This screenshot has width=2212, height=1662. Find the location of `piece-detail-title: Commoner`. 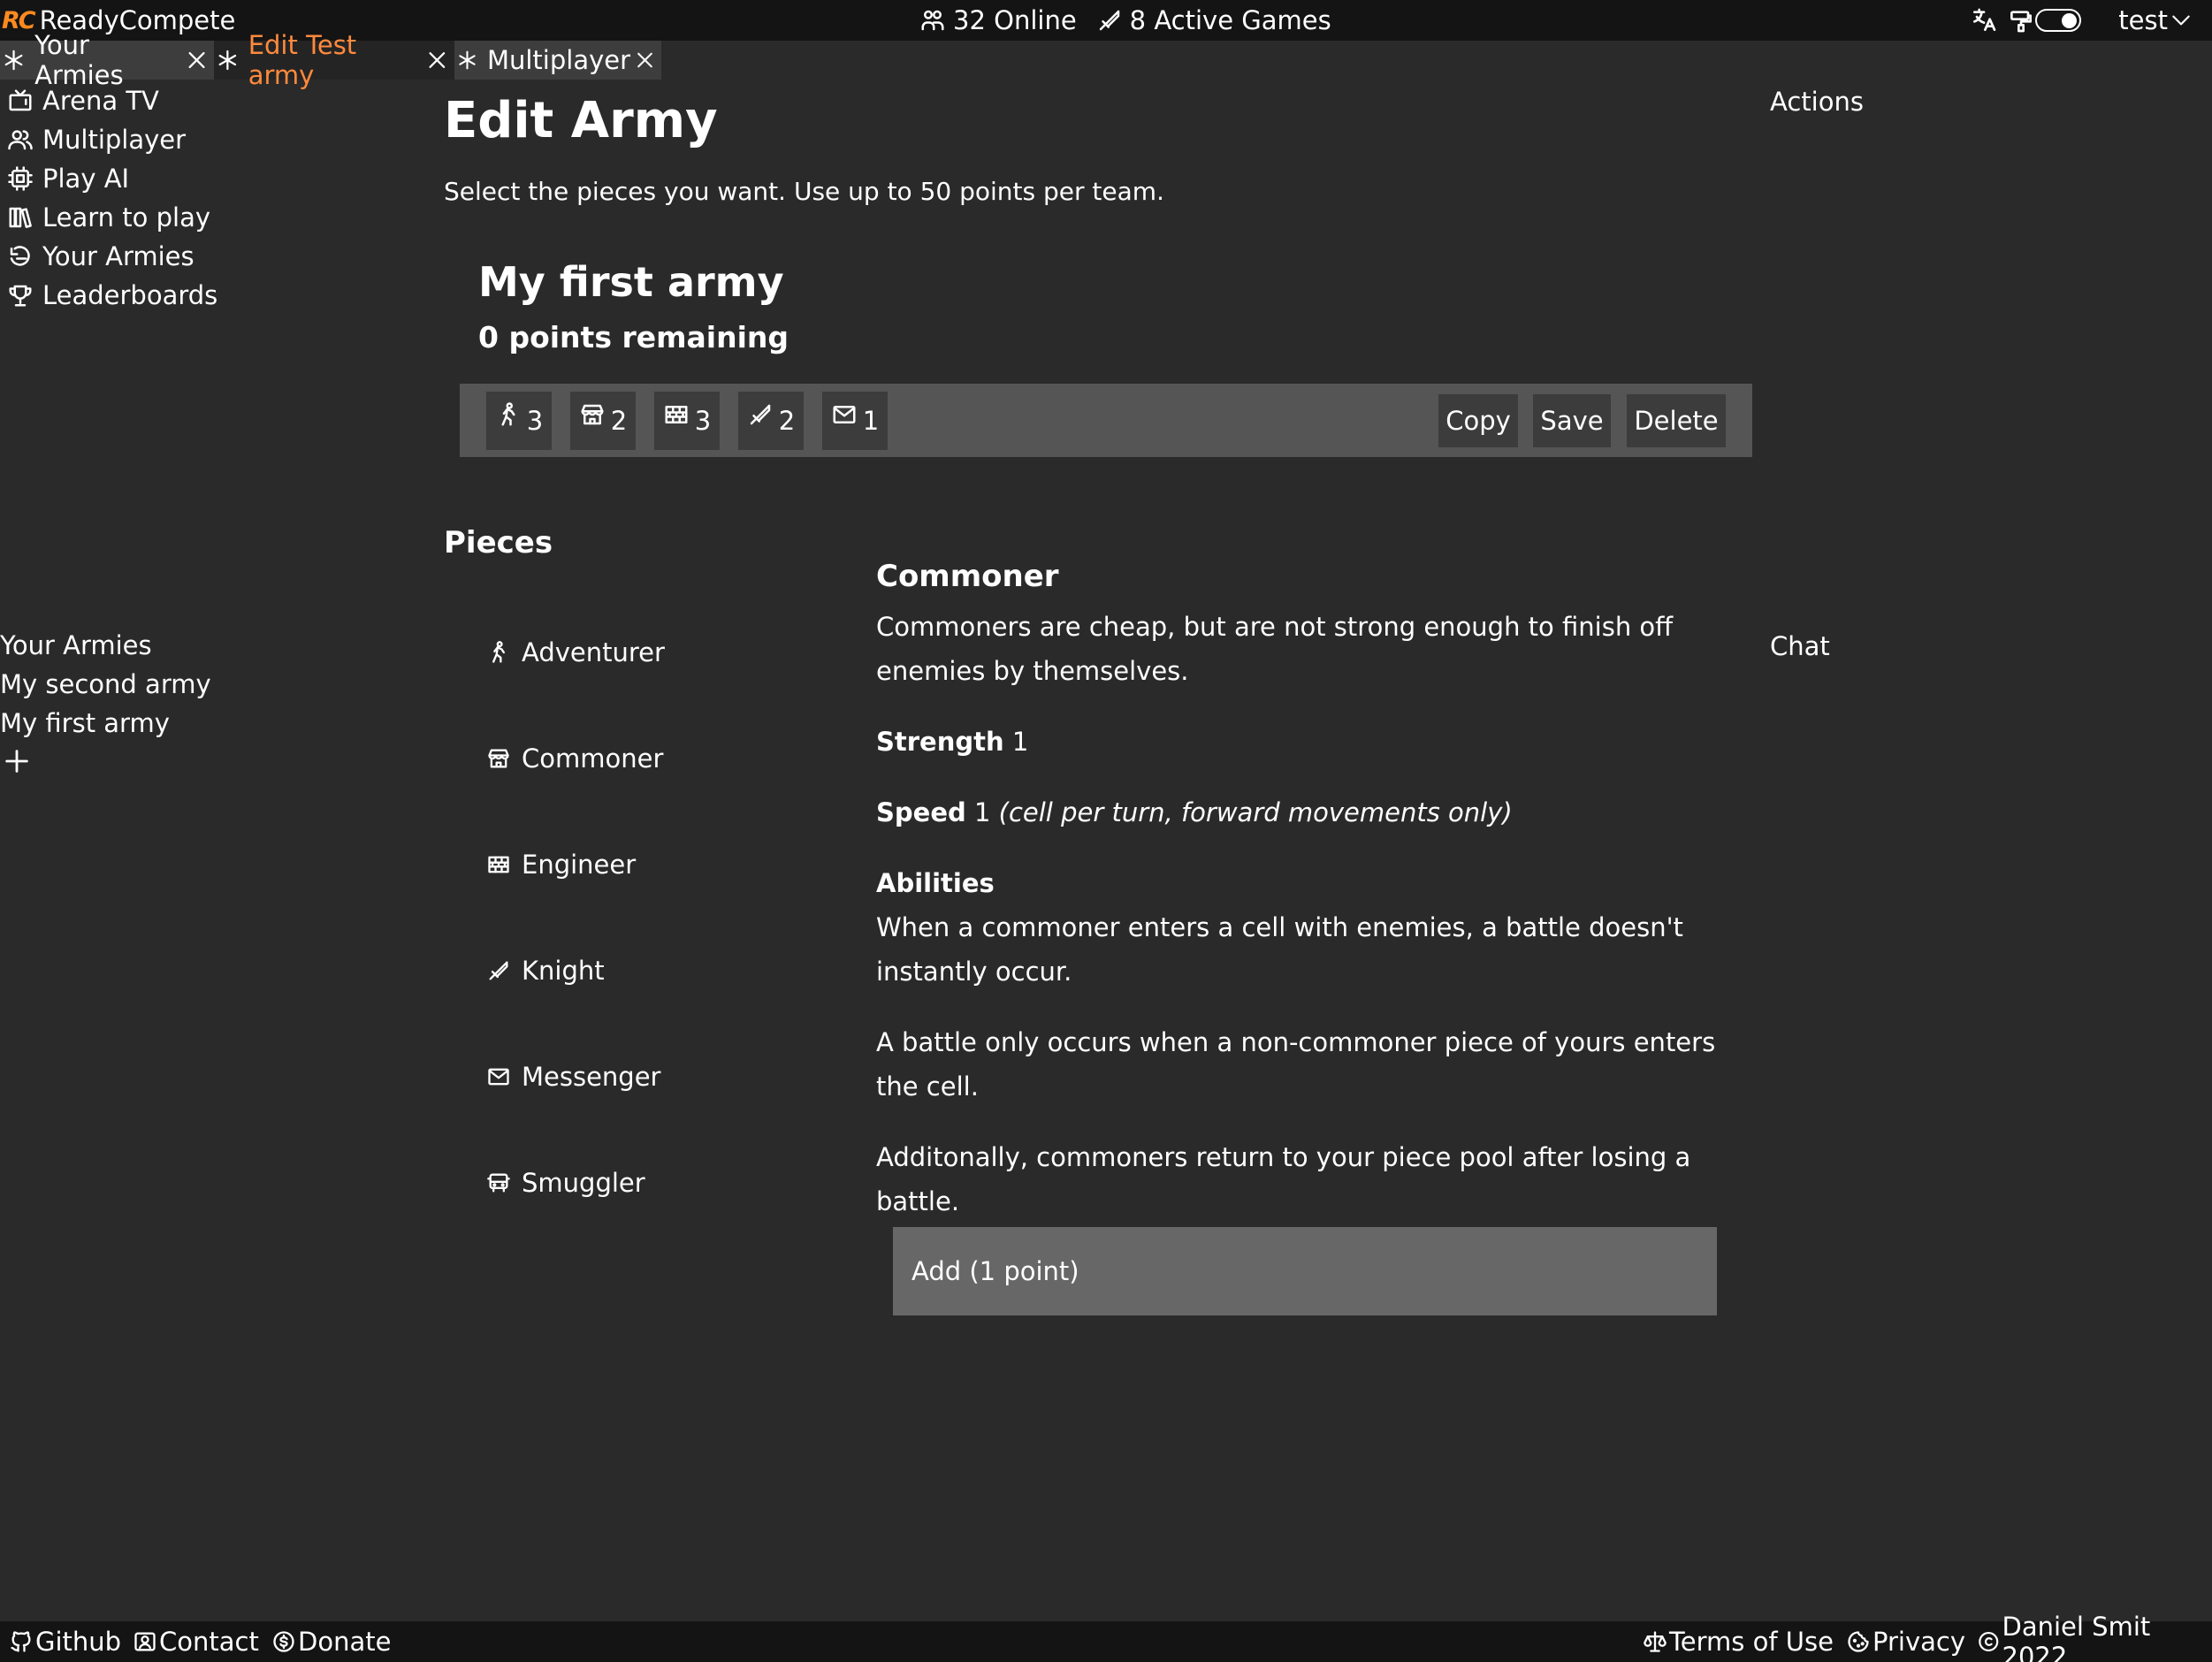

piece-detail-title: Commoner is located at coordinates (967, 576).